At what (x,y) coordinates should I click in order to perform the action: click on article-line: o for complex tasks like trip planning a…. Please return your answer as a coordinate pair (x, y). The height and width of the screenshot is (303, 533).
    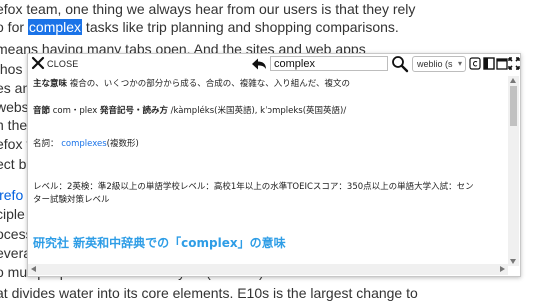
    Looking at the image, I should click on (199, 27).